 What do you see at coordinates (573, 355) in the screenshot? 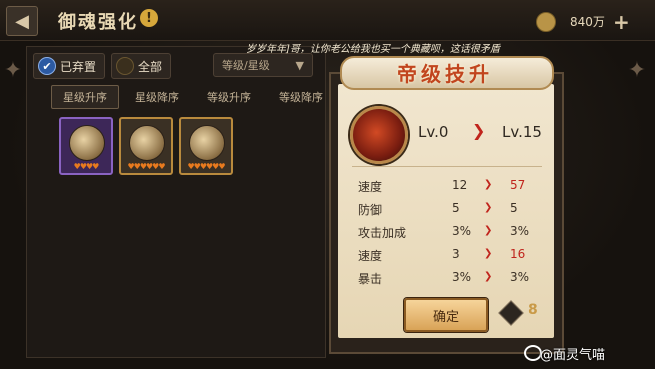
I see `watermark: @面灵气喵` at bounding box center [573, 355].